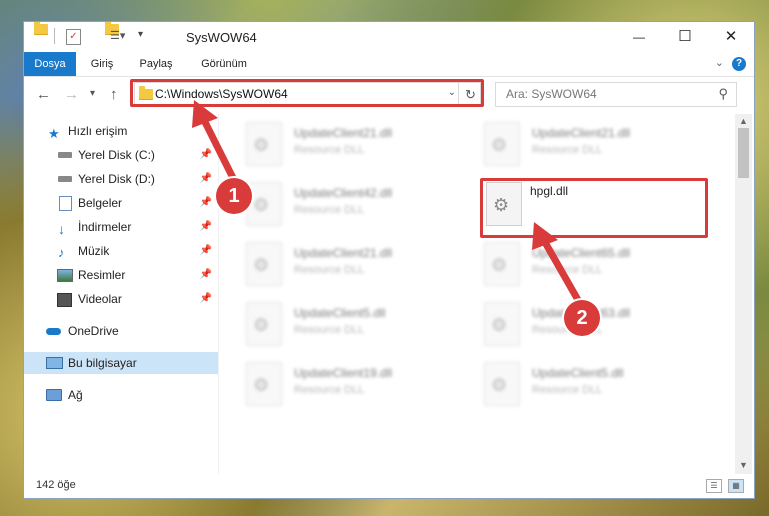  I want to click on videos-icon, so click(64, 300).